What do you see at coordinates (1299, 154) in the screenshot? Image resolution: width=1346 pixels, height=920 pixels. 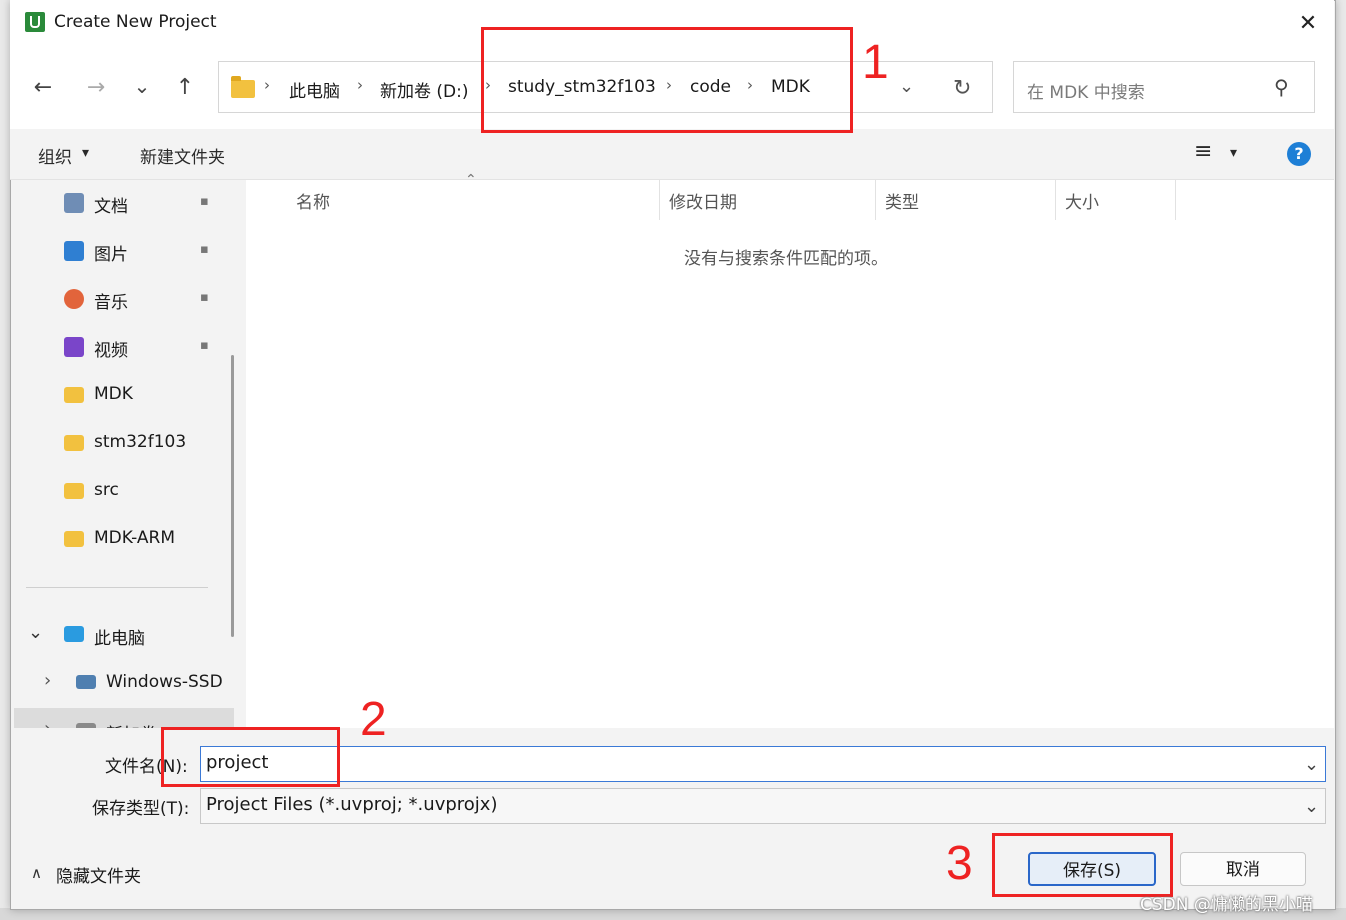 I see `help-icon: ?` at bounding box center [1299, 154].